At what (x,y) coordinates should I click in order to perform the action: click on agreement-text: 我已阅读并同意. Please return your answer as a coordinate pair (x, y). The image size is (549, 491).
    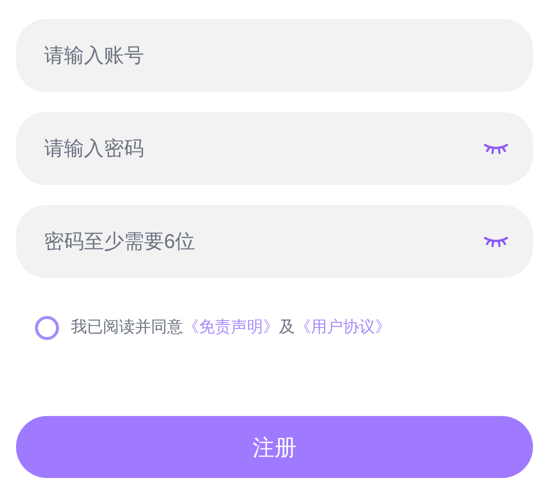
    Looking at the image, I should click on (127, 328).